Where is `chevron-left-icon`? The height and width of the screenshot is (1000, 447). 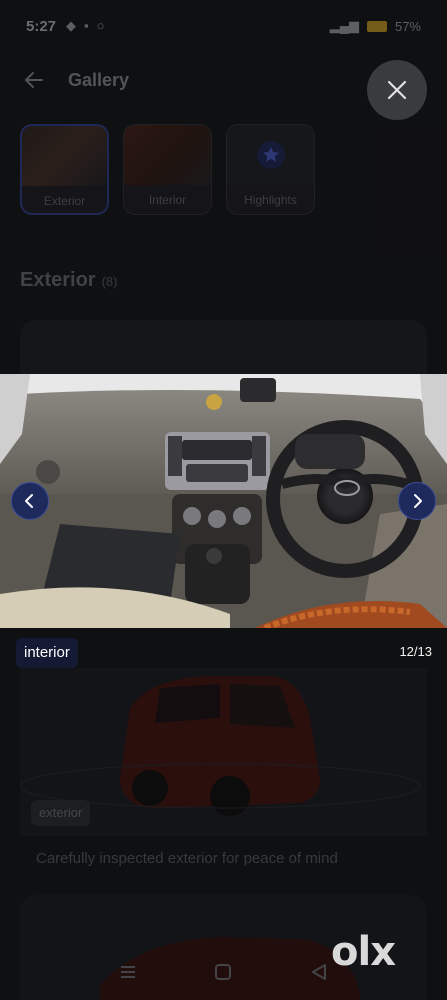 chevron-left-icon is located at coordinates (29, 501).